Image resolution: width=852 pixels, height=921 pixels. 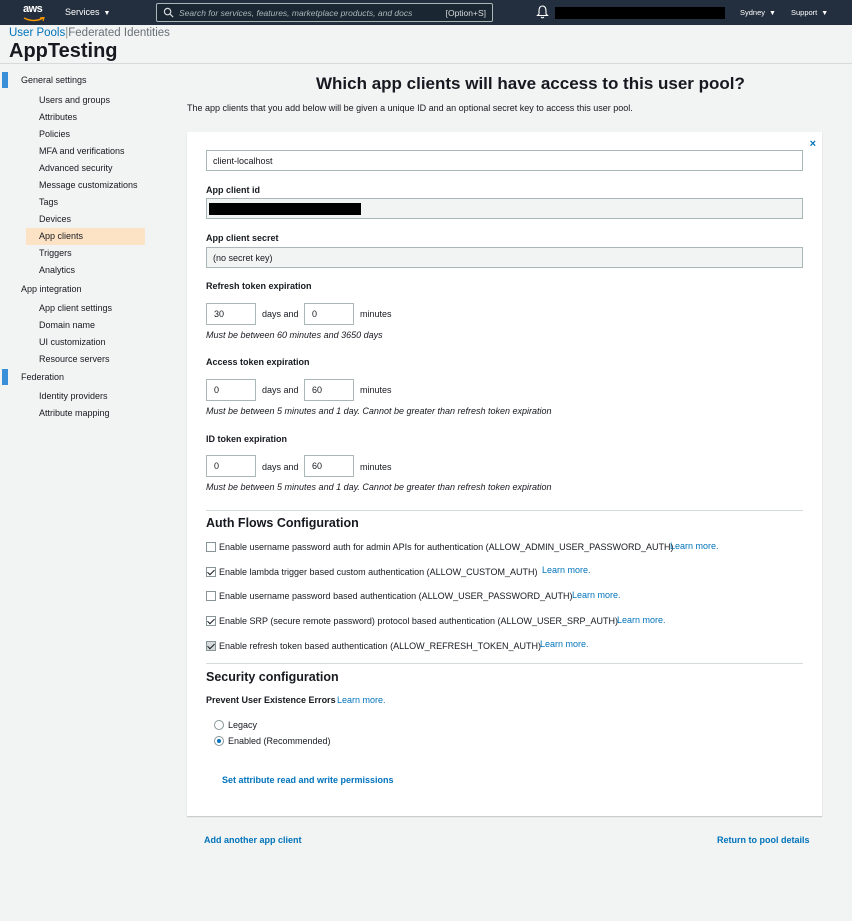 I want to click on sidebar-item-devices: Devices, so click(x=85, y=219).